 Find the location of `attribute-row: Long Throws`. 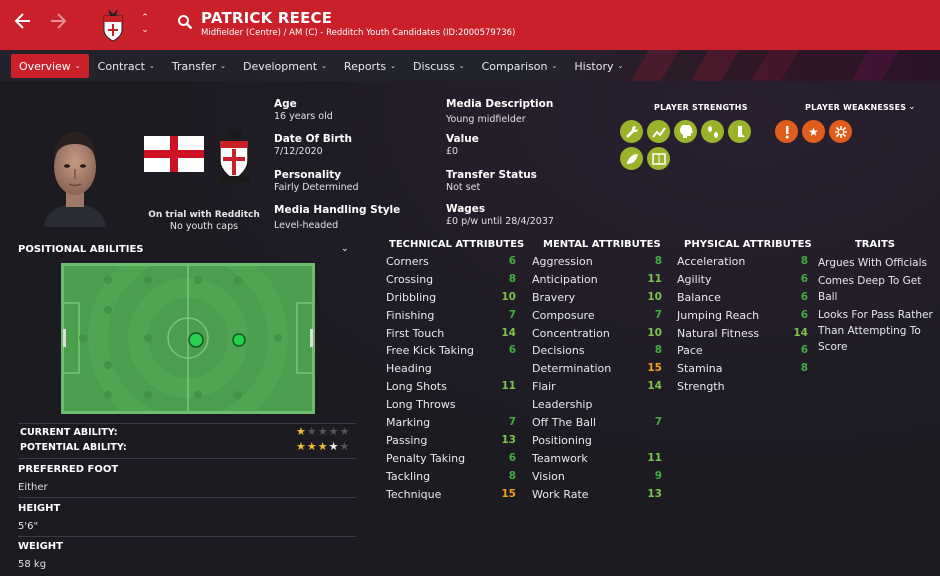

attribute-row: Long Throws is located at coordinates (451, 405).